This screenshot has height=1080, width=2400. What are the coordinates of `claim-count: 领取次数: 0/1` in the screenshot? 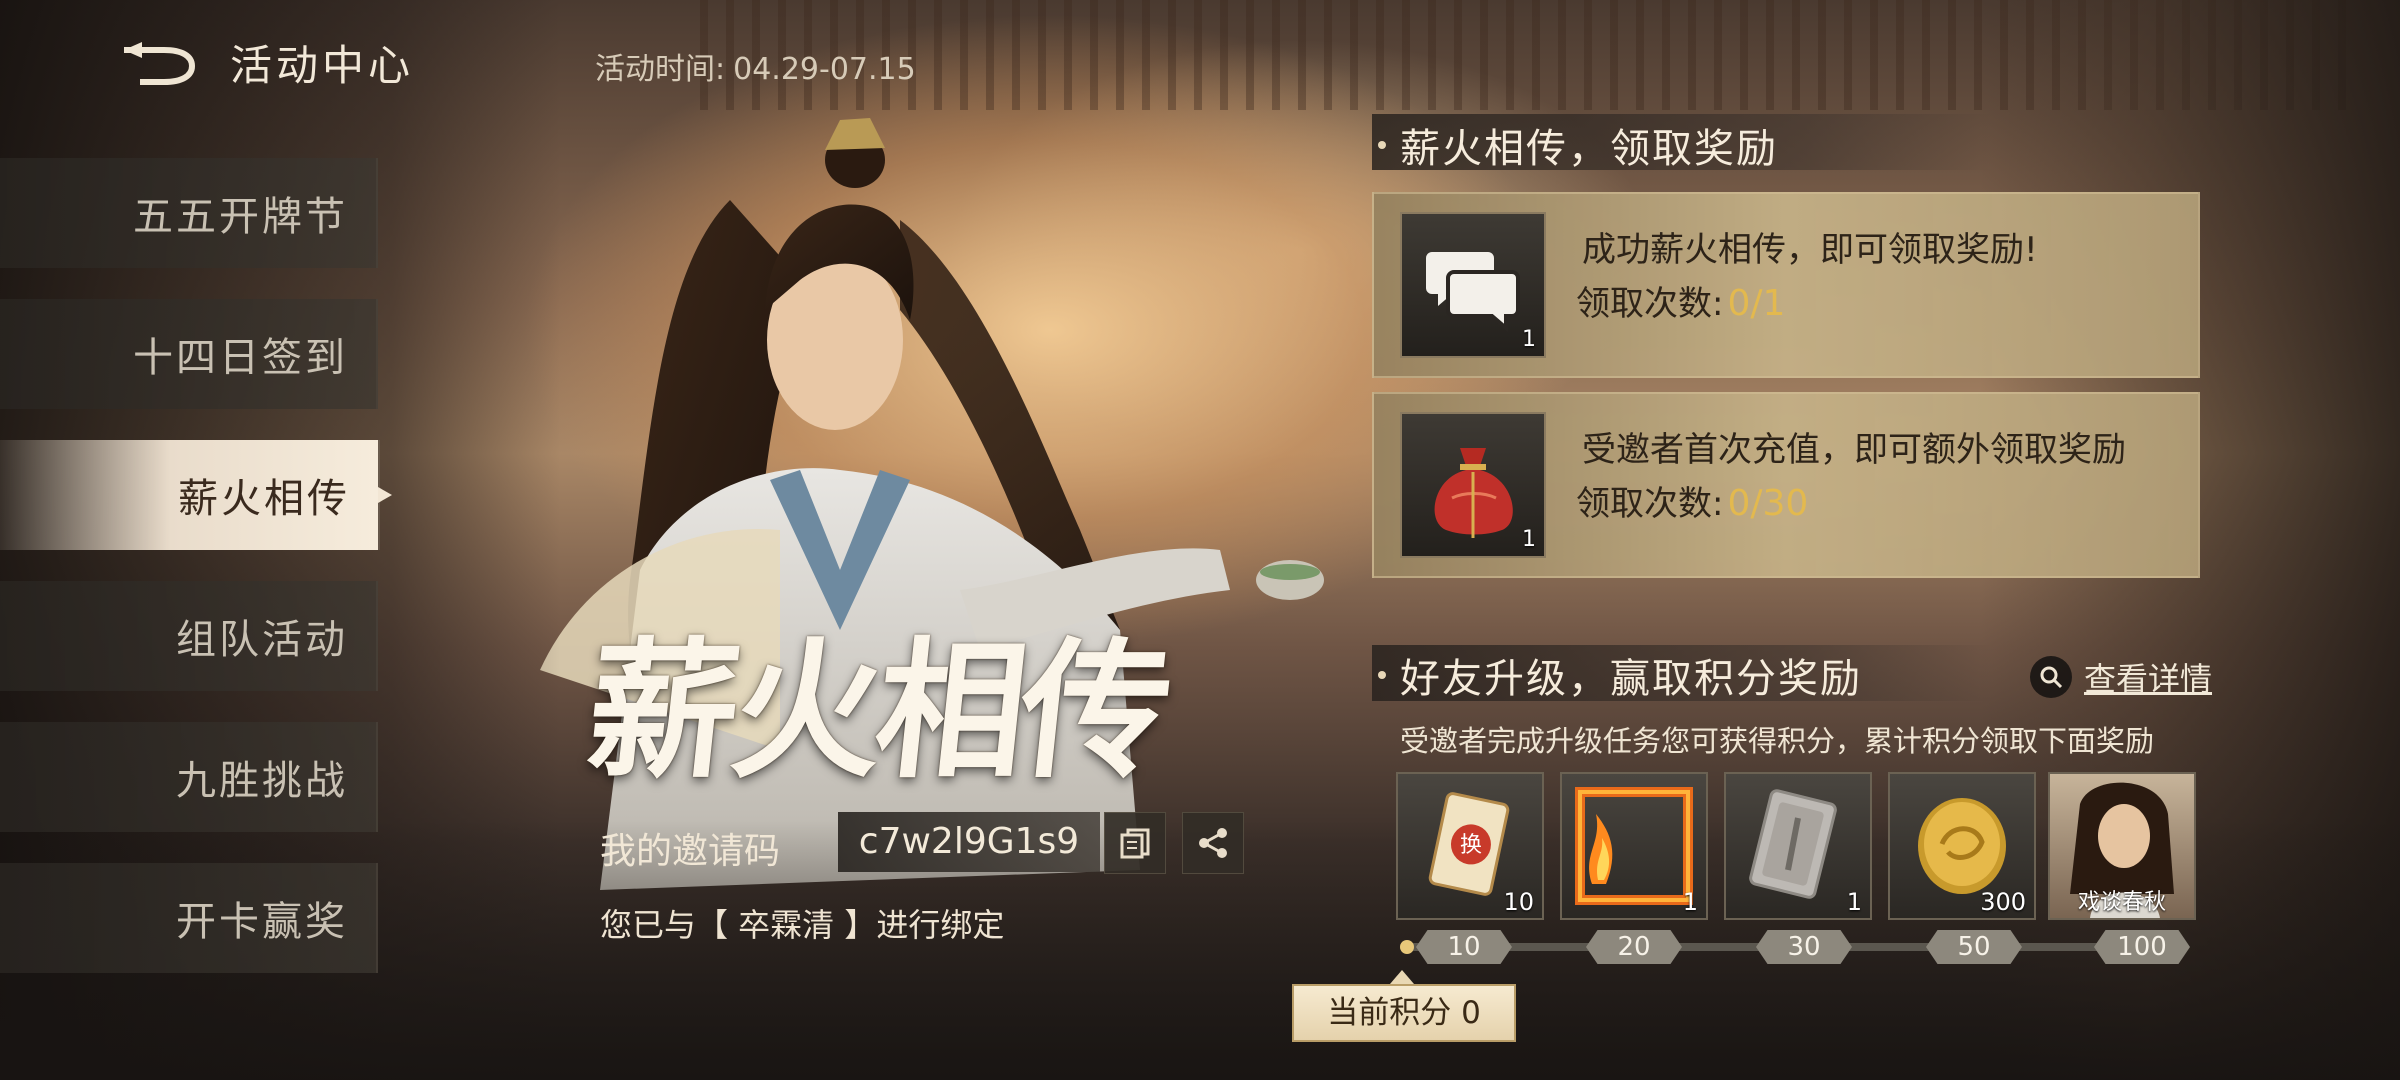 It's located at (1680, 300).